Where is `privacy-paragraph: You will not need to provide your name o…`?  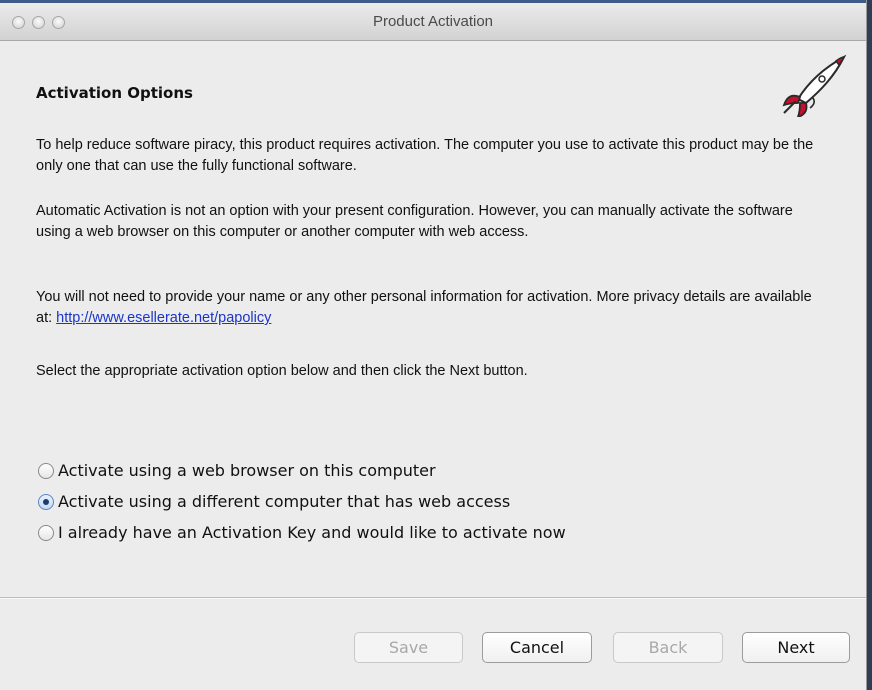 privacy-paragraph: You will not need to provide your name o… is located at coordinates (431, 308).